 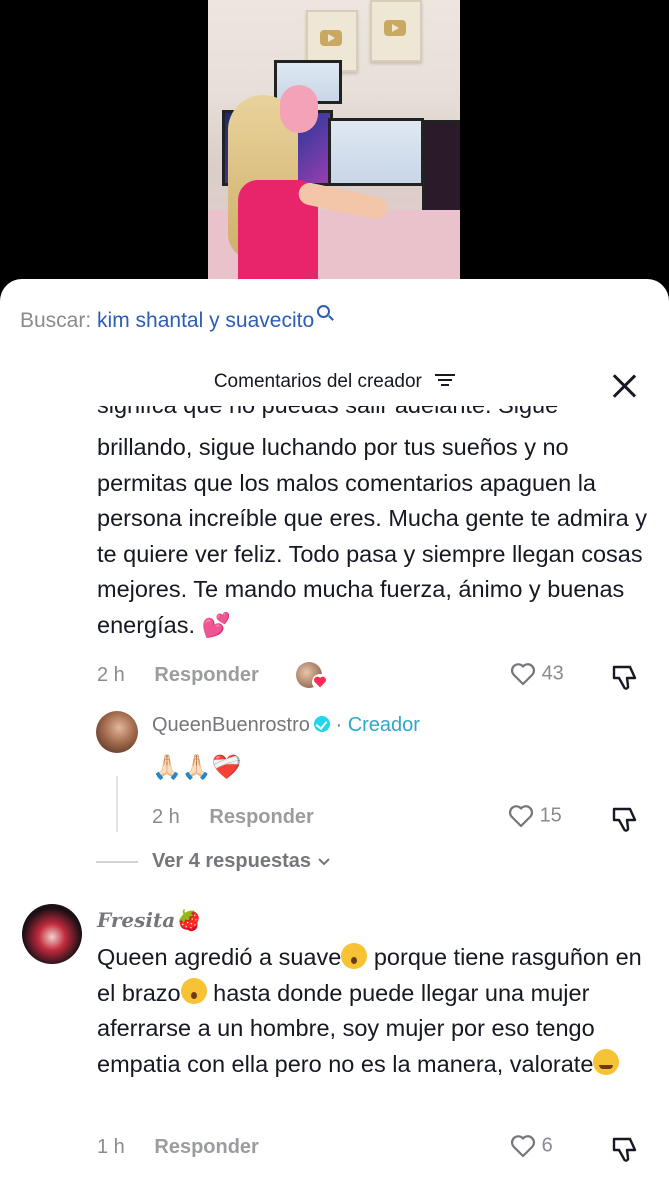 I want to click on comment-time: 1 h, so click(x=111, y=1147).